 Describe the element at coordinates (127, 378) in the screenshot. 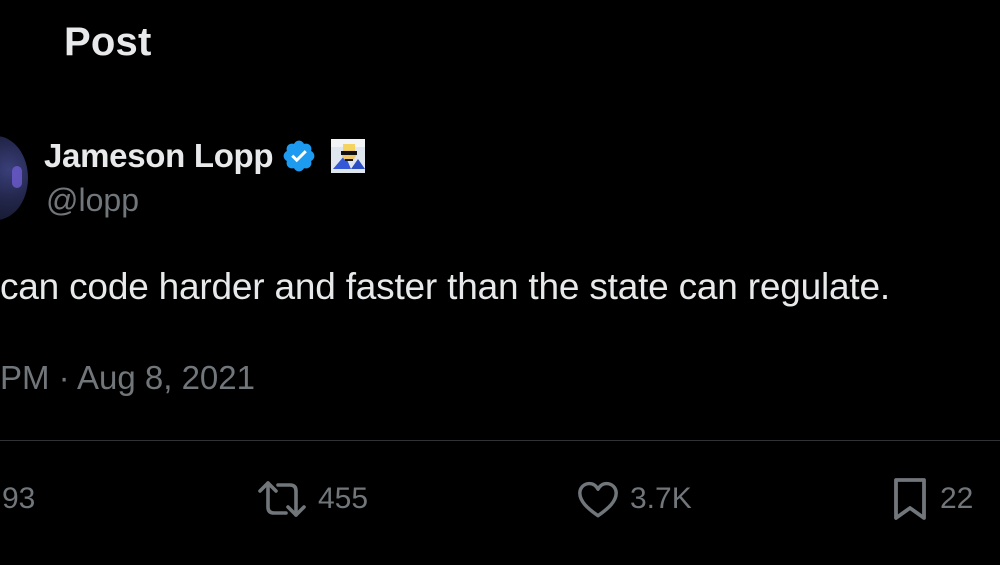

I see `tweet-timestamp: PM · Aug 8, 2021` at that location.